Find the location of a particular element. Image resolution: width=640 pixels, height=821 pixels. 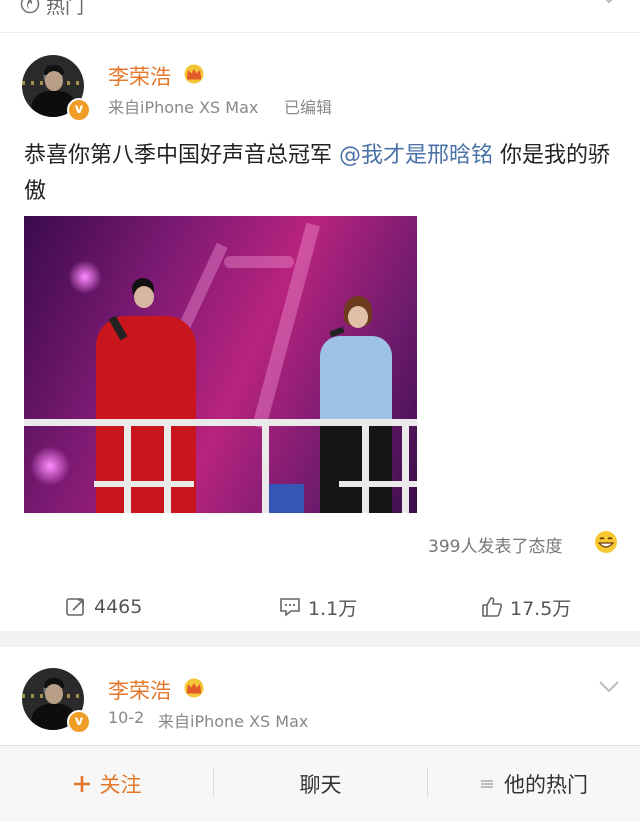

edited-label: 已编辑 is located at coordinates (308, 107).